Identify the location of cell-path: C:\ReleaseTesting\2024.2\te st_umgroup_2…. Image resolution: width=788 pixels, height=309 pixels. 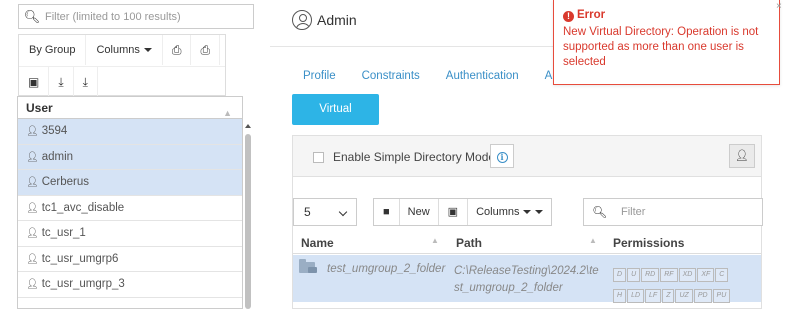
(528, 280).